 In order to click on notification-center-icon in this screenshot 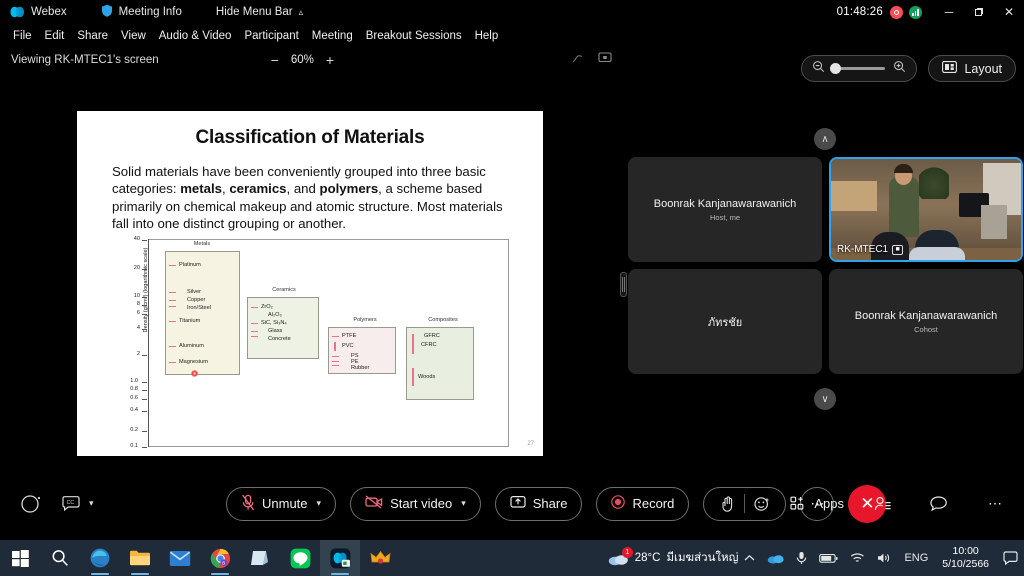, I will do `click(1010, 558)`.